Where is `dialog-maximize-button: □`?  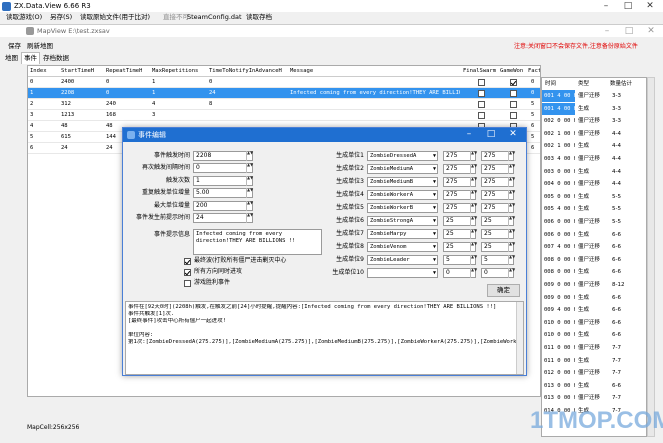
dialog-maximize-button: □ is located at coordinates (491, 134).